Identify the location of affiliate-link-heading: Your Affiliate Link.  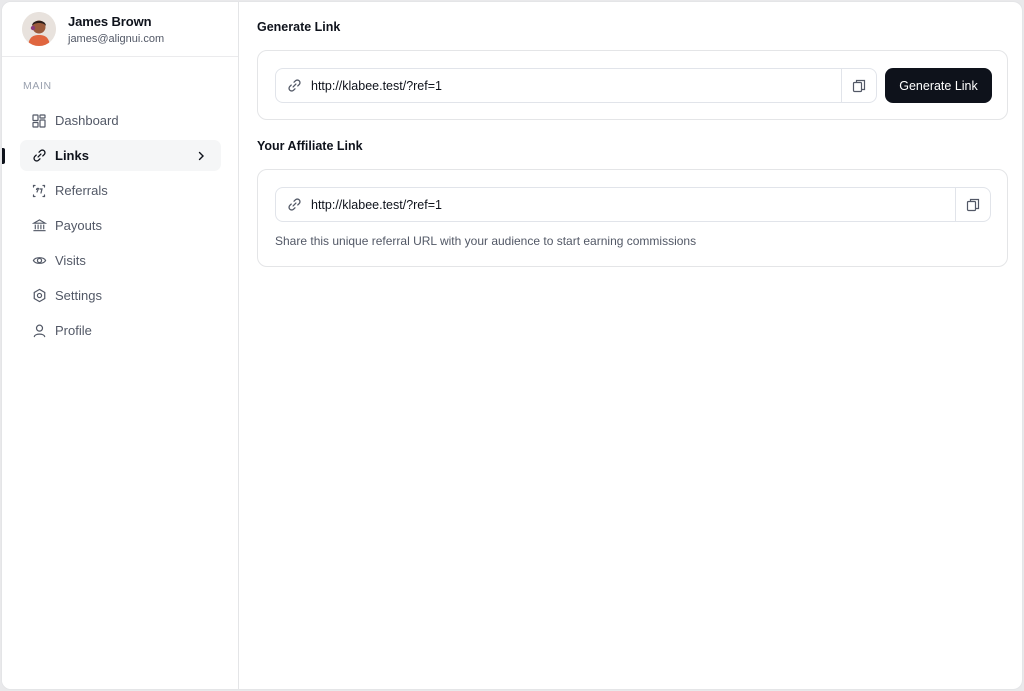
(310, 146).